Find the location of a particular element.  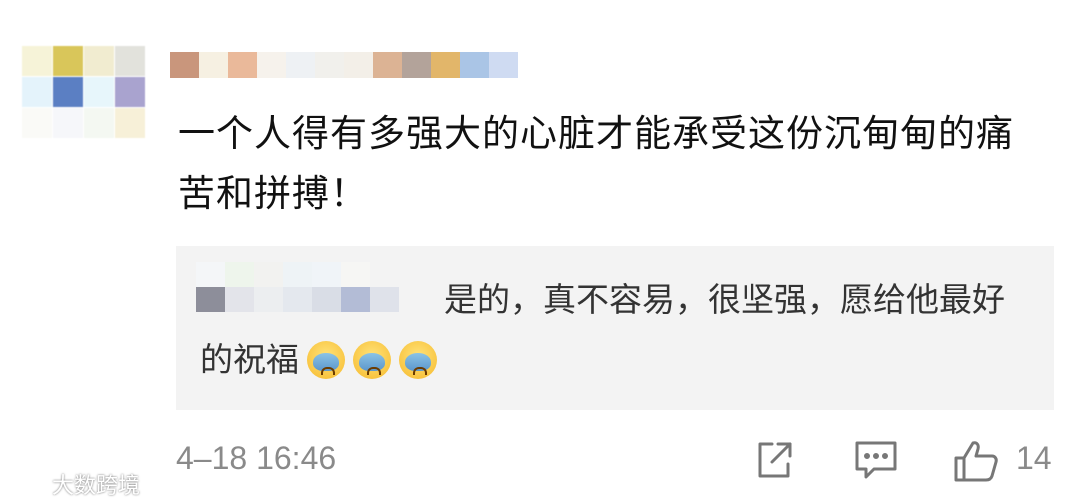

thumbs-up-icon is located at coordinates (976, 461).